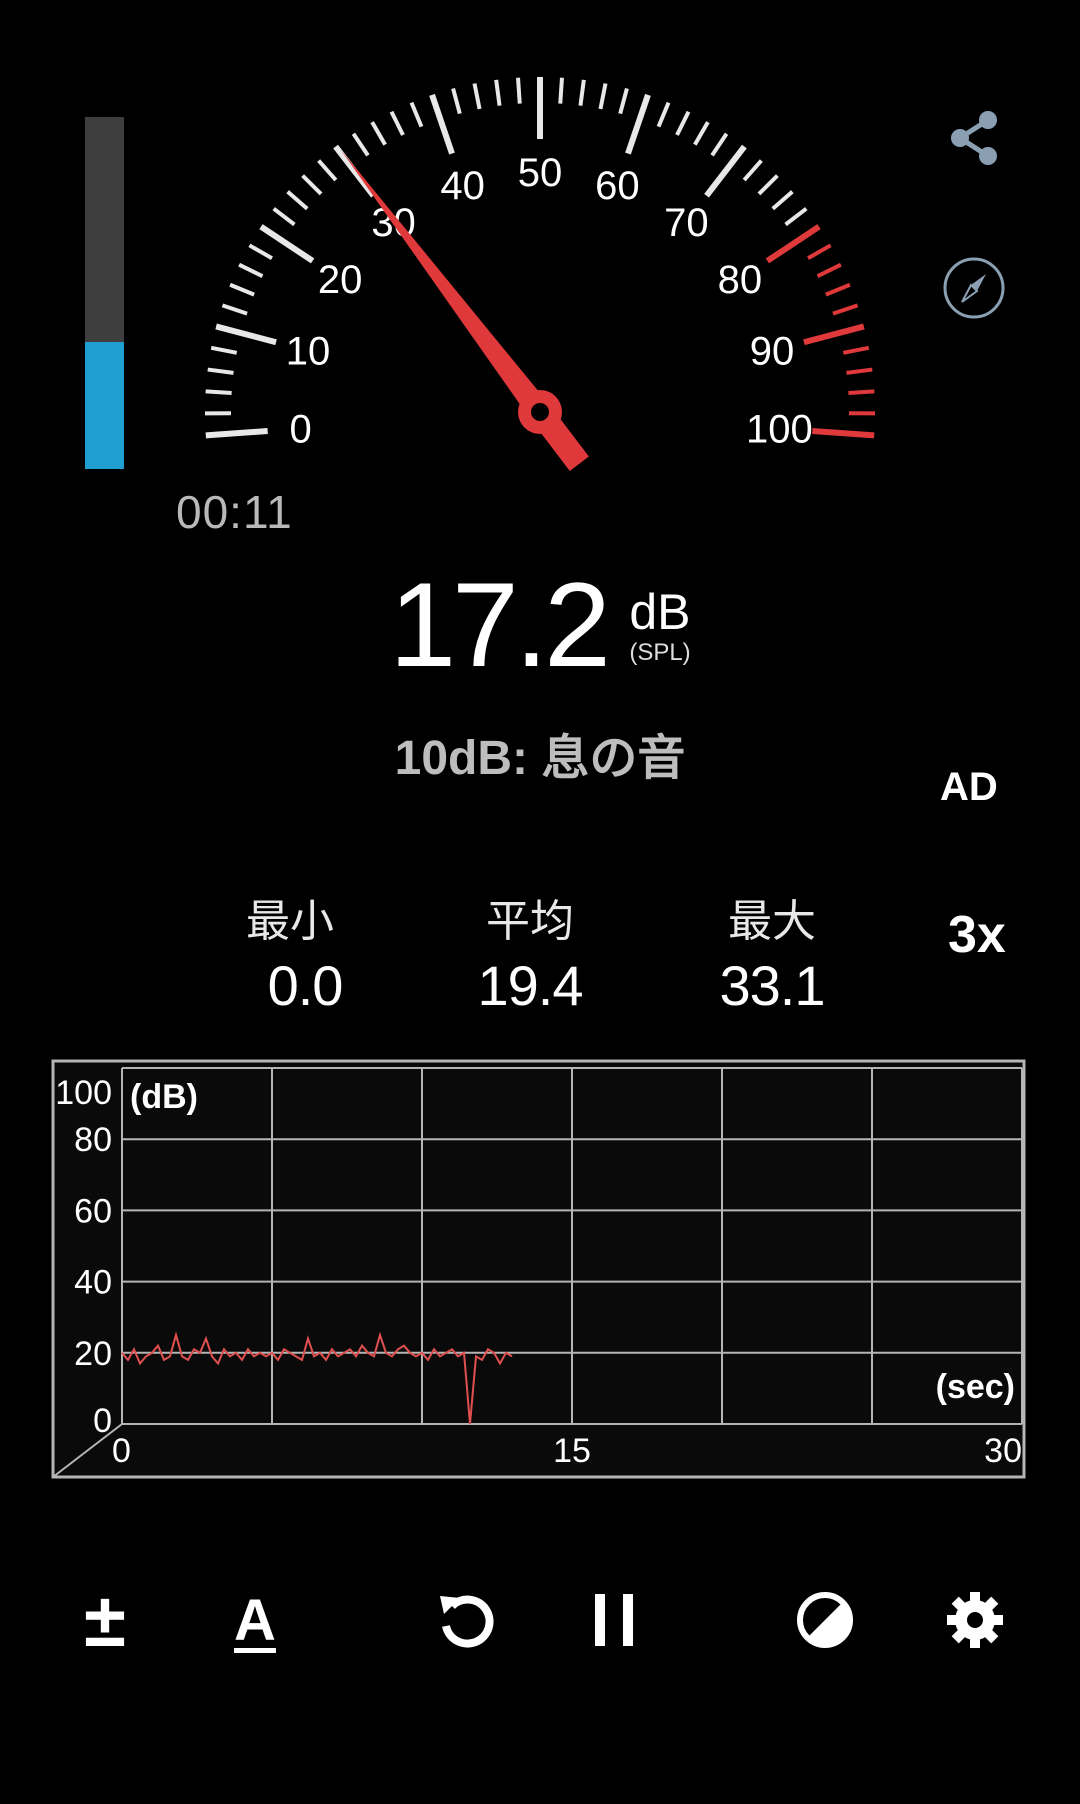  Describe the element at coordinates (1003, 1451) in the screenshot. I see `chart-x-tick-label: 30` at that location.